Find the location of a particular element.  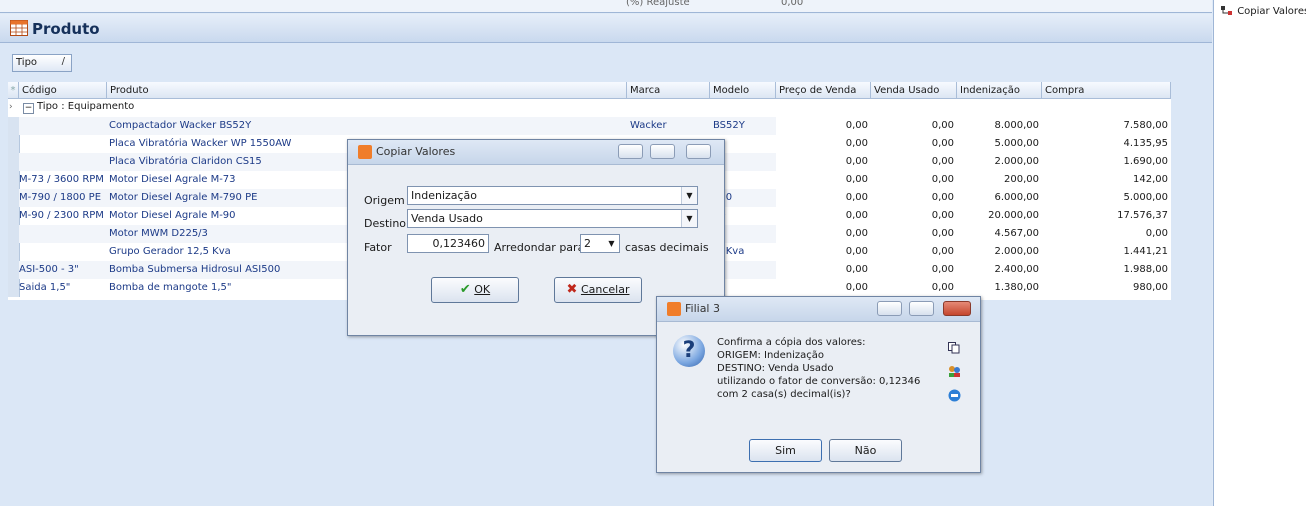

origem-select: Indenização ▼ is located at coordinates (552, 195).